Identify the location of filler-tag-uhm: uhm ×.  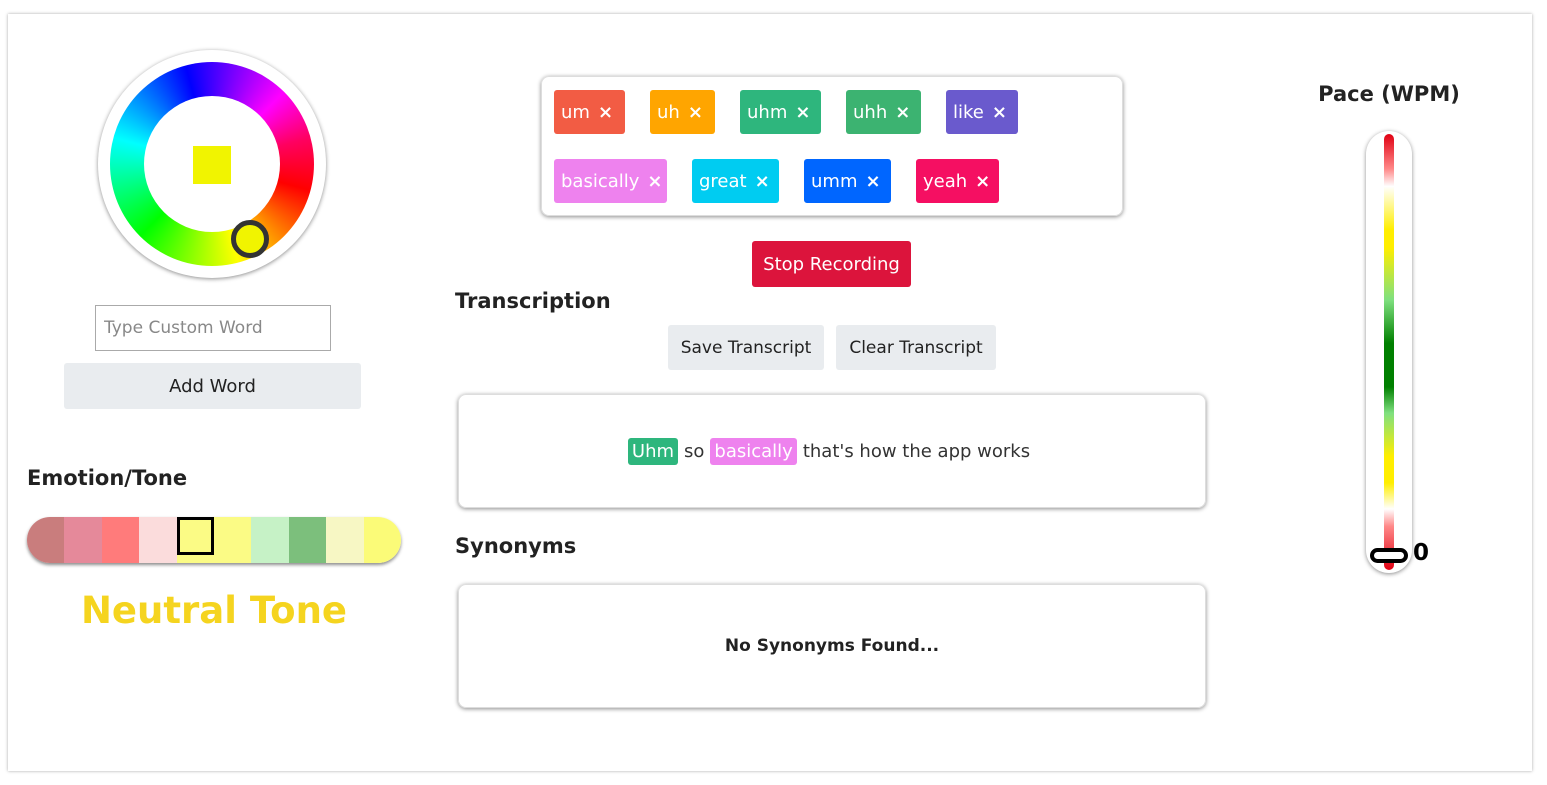
(780, 112).